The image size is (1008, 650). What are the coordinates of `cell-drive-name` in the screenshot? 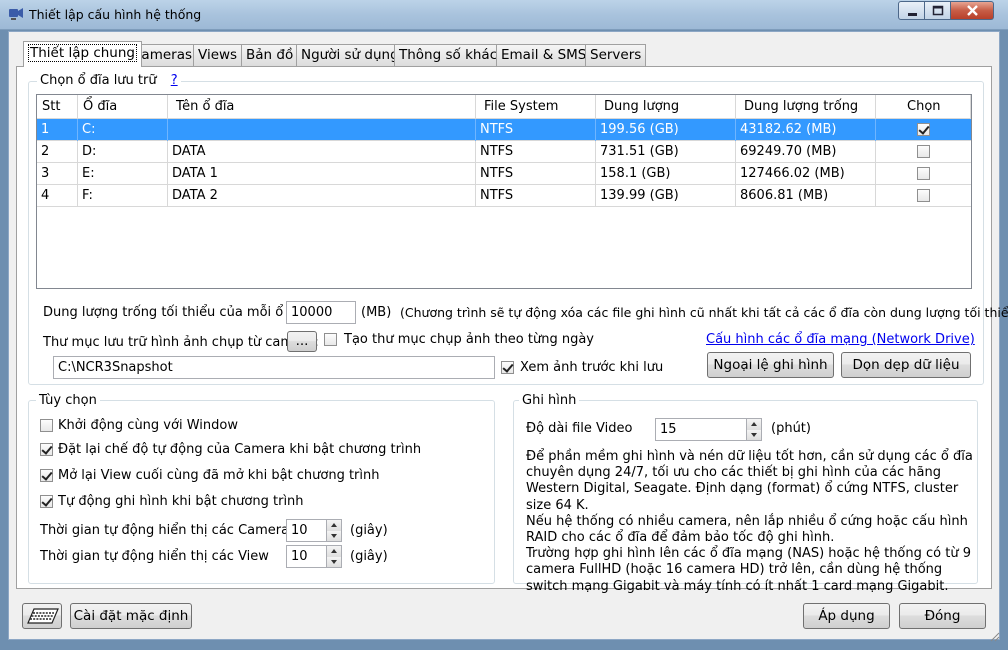 It's located at (322, 130).